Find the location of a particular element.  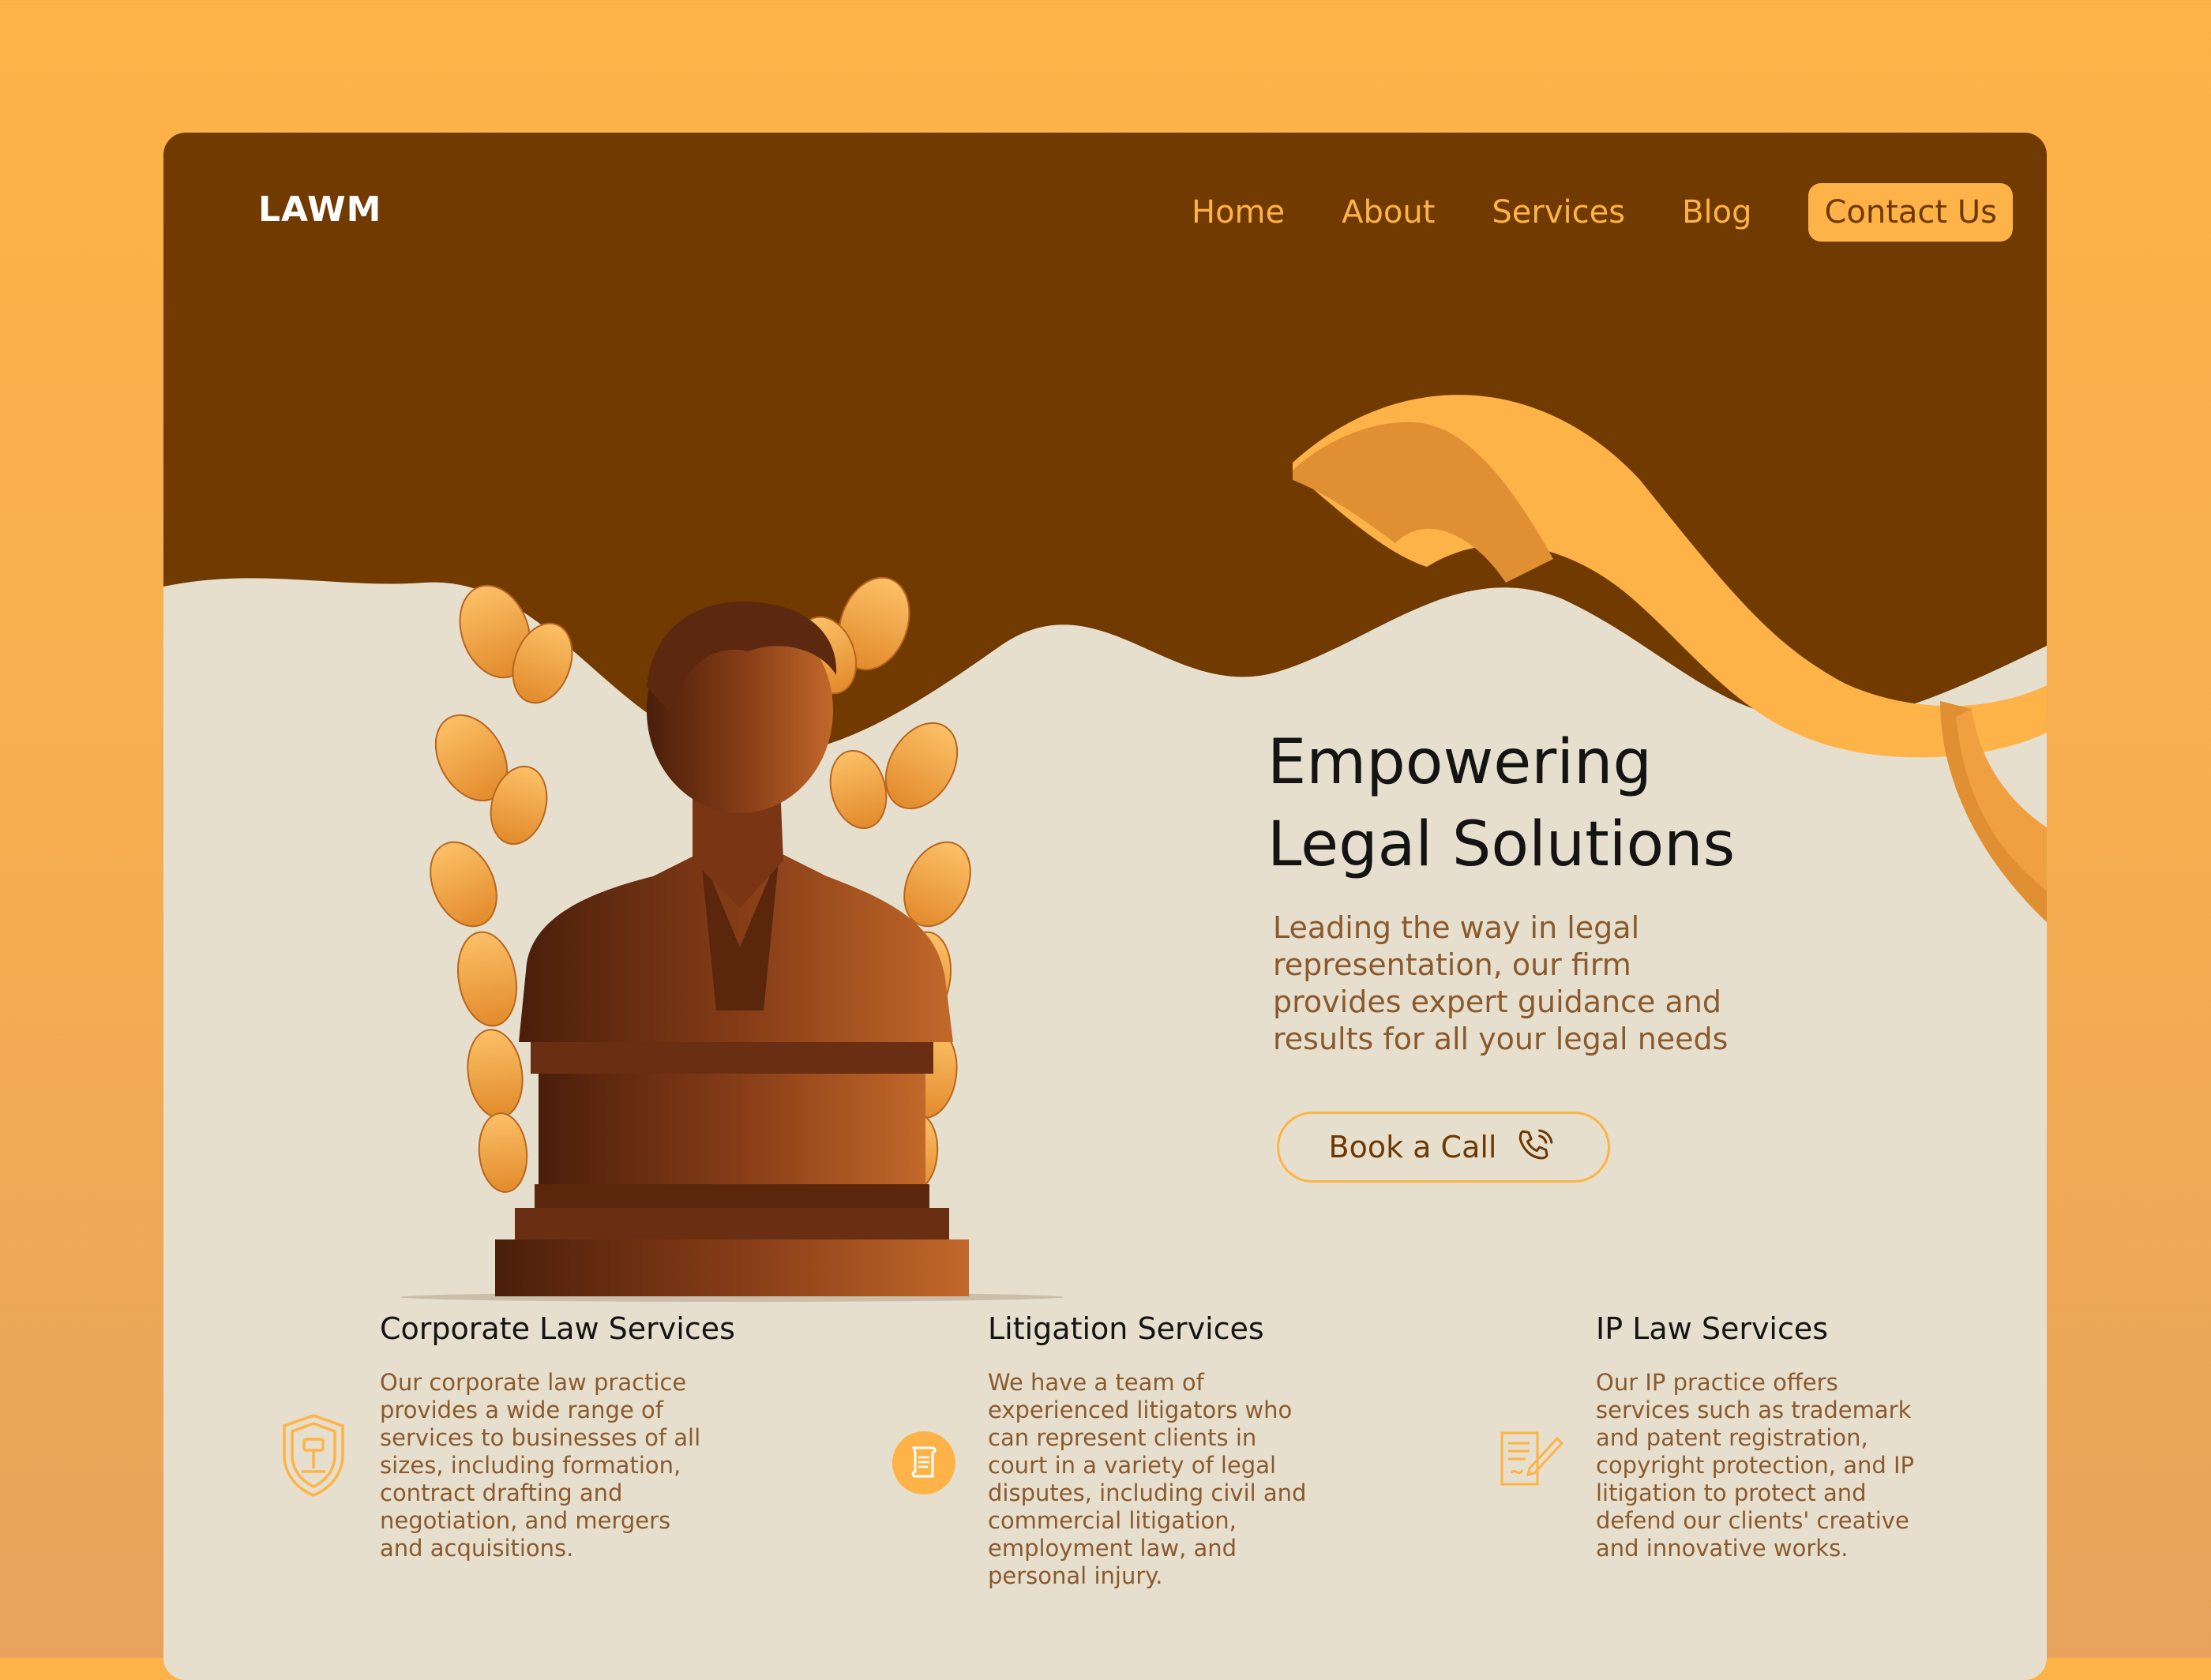

contact-us-button: Contact Us is located at coordinates (1910, 212).